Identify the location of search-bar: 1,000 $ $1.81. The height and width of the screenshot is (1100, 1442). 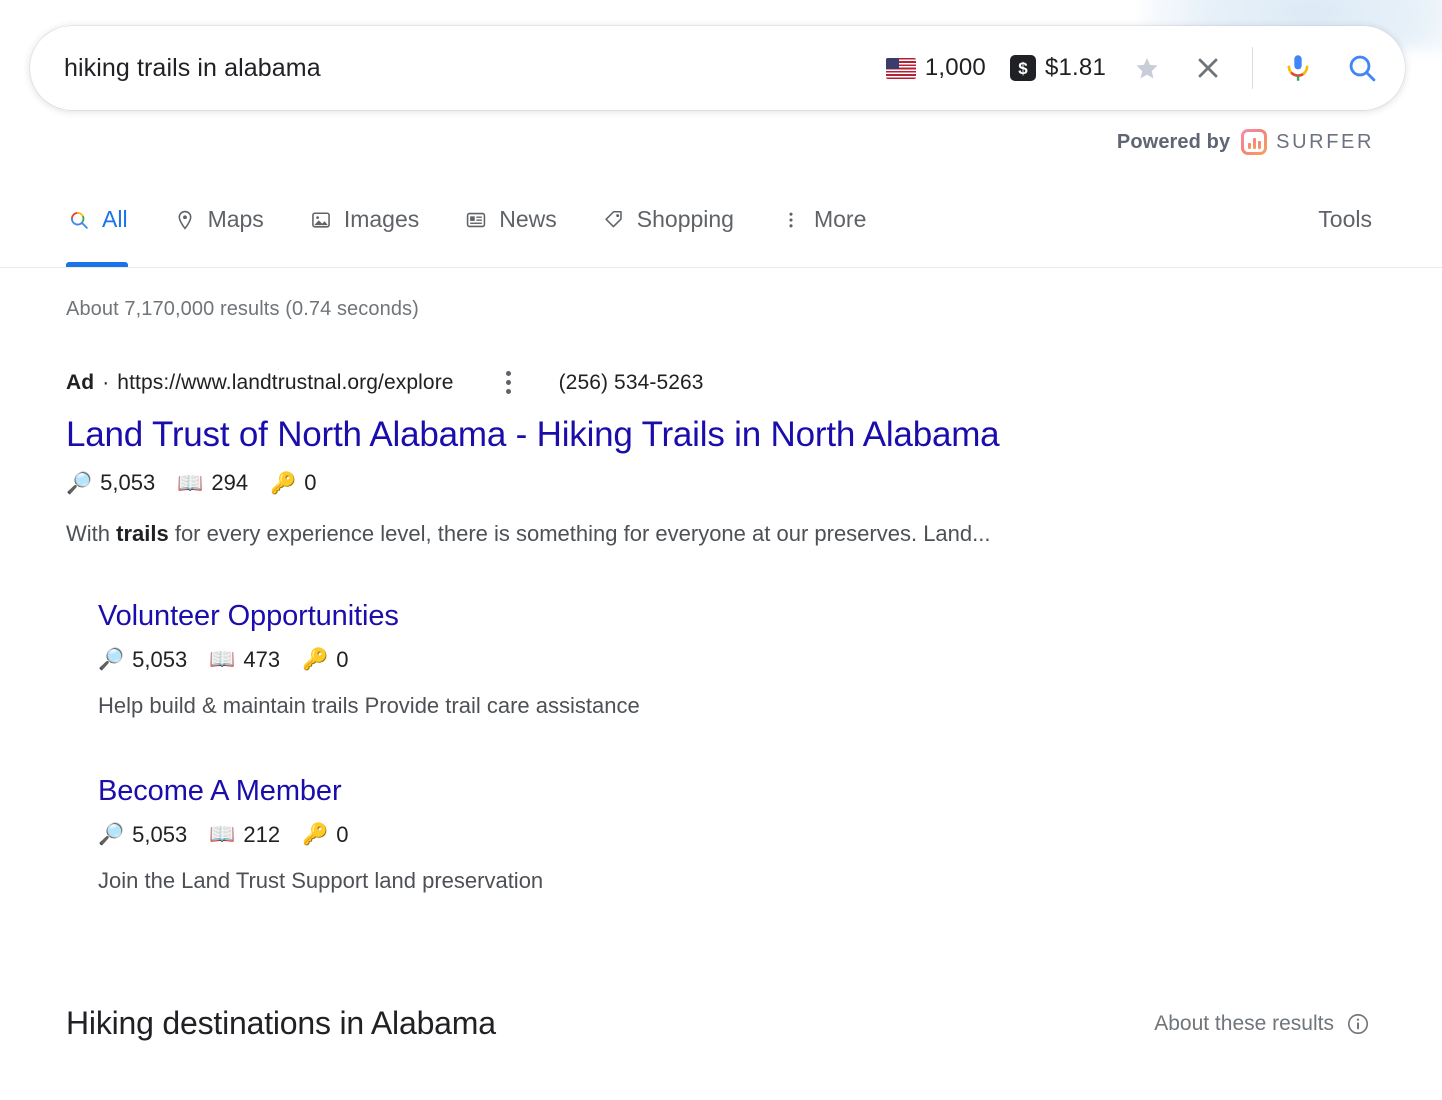
(717, 68).